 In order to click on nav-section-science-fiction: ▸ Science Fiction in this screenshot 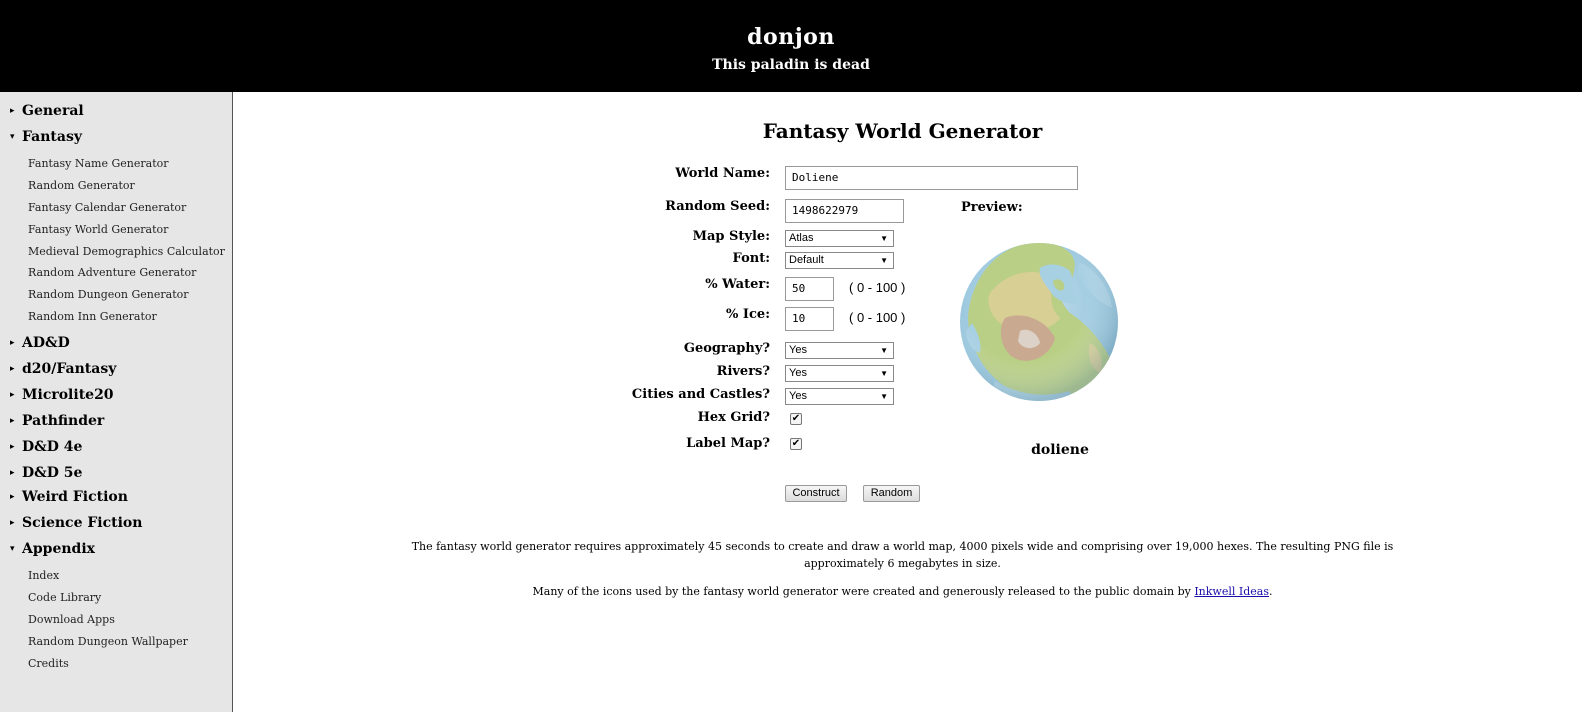, I will do `click(76, 523)`.